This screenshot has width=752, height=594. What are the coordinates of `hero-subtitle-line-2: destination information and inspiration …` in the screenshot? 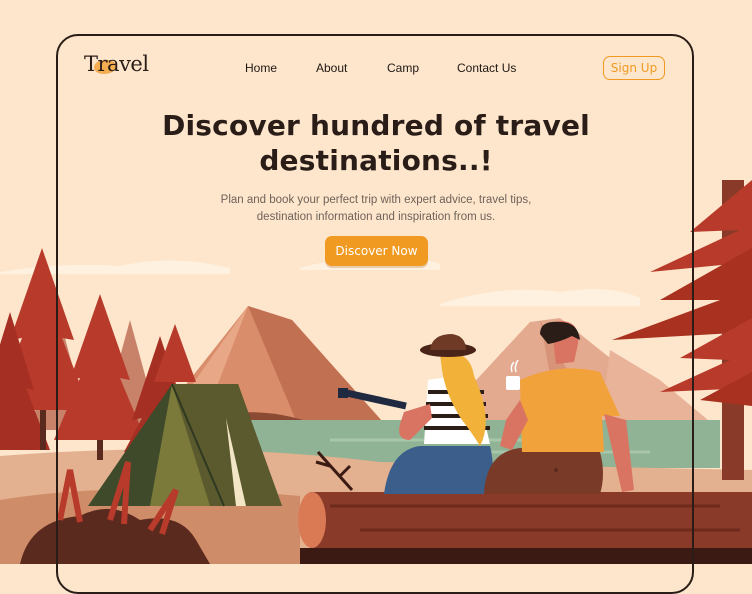 It's located at (376, 217).